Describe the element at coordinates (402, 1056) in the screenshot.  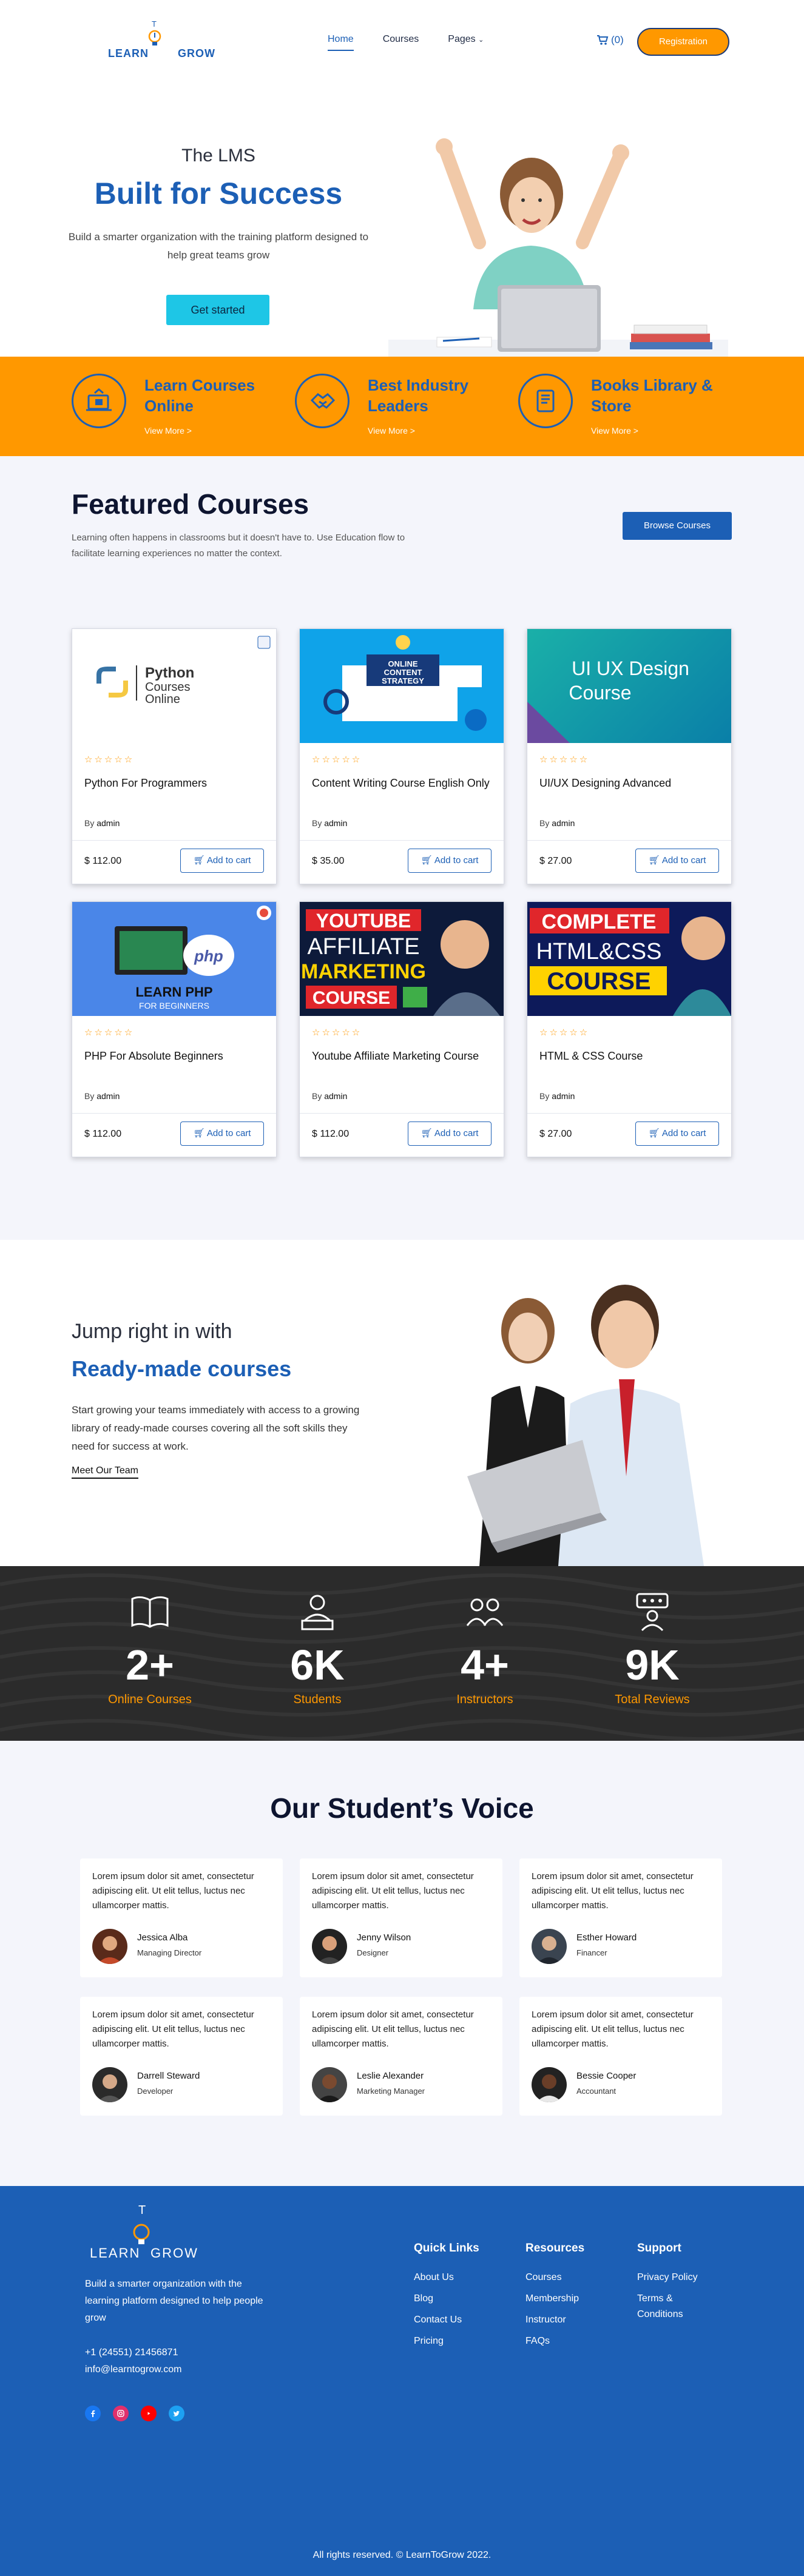
I see `course-title: Youtube Affiliate Marketing Course` at that location.